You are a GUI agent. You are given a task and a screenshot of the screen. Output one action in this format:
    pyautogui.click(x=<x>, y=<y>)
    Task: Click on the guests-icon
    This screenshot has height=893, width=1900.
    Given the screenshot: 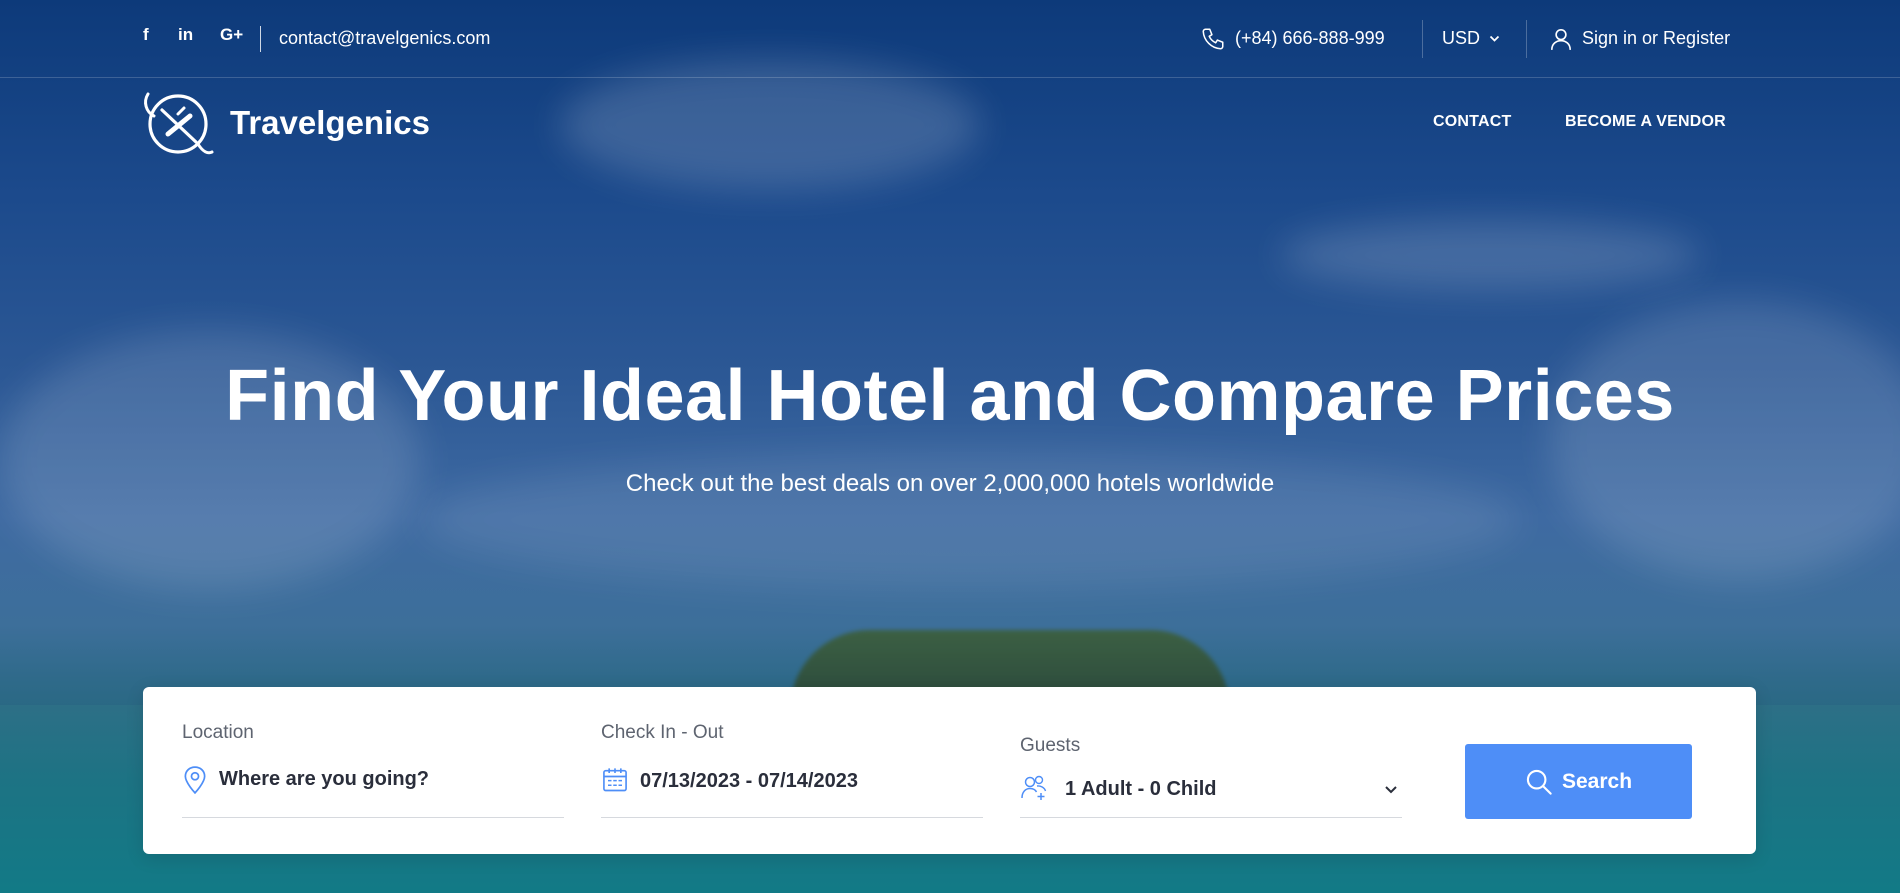 What is the action you would take?
    pyautogui.click(x=1034, y=787)
    